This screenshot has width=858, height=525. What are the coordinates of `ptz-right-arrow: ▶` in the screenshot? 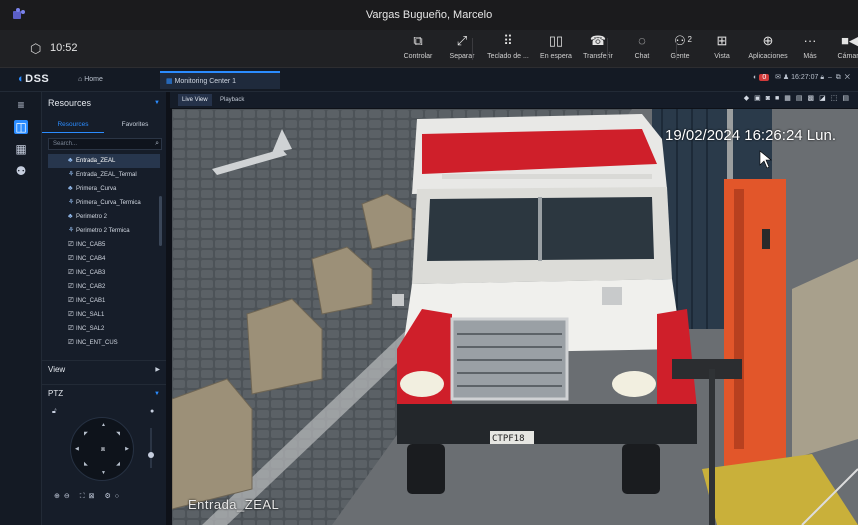 It's located at (127, 449).